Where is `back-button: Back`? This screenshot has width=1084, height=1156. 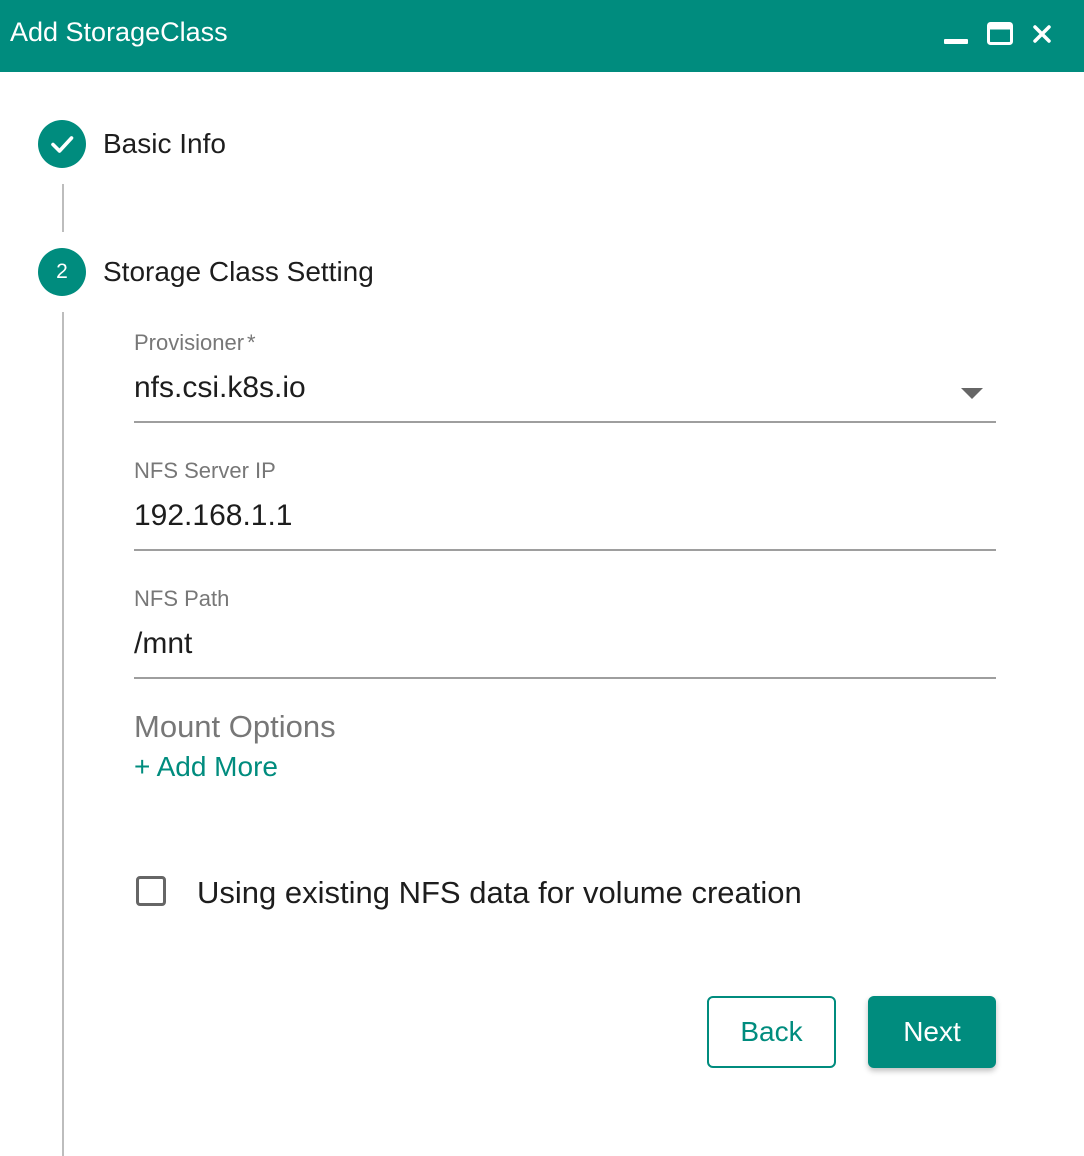
back-button: Back is located at coordinates (771, 1032).